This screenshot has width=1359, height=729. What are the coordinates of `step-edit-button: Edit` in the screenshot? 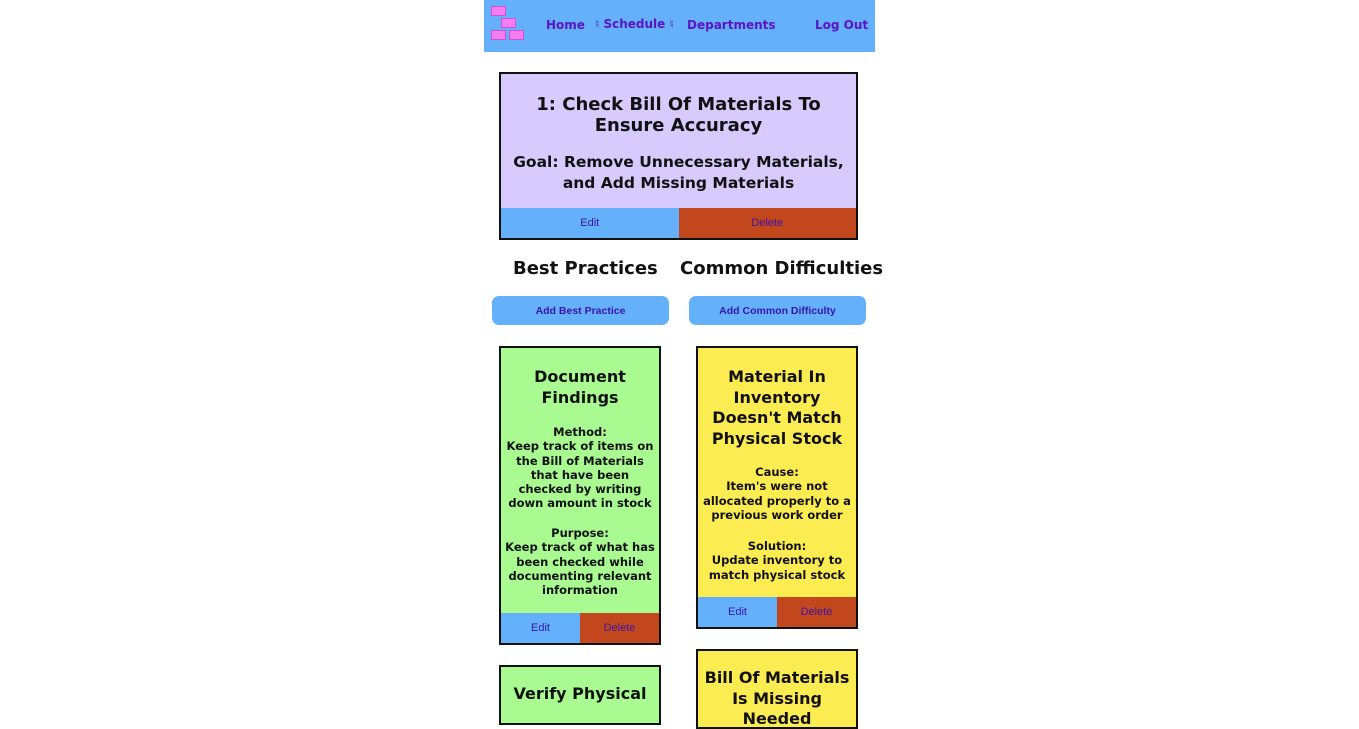 It's located at (590, 223).